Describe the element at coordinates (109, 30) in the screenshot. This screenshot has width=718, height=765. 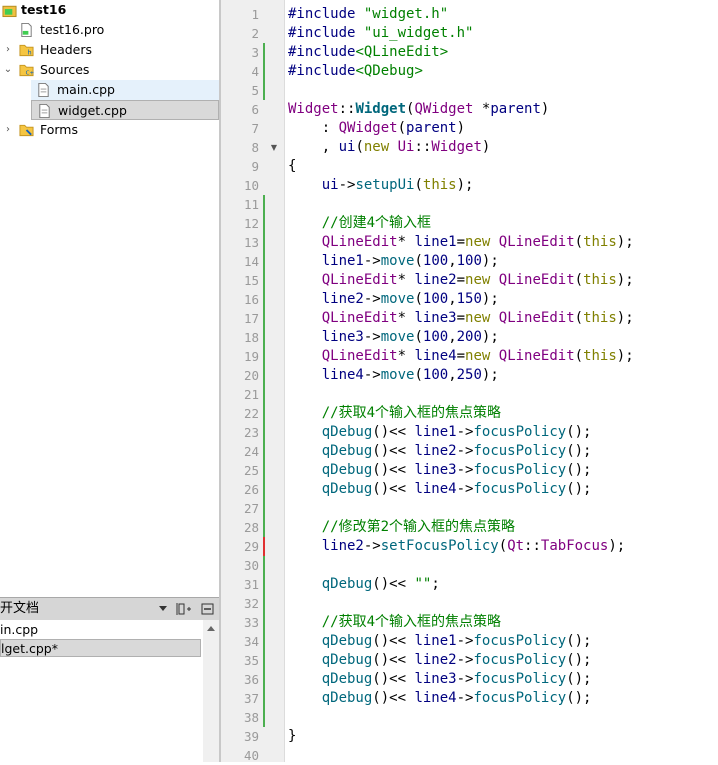
I see `tree-item-pro-file: test16.pro` at that location.